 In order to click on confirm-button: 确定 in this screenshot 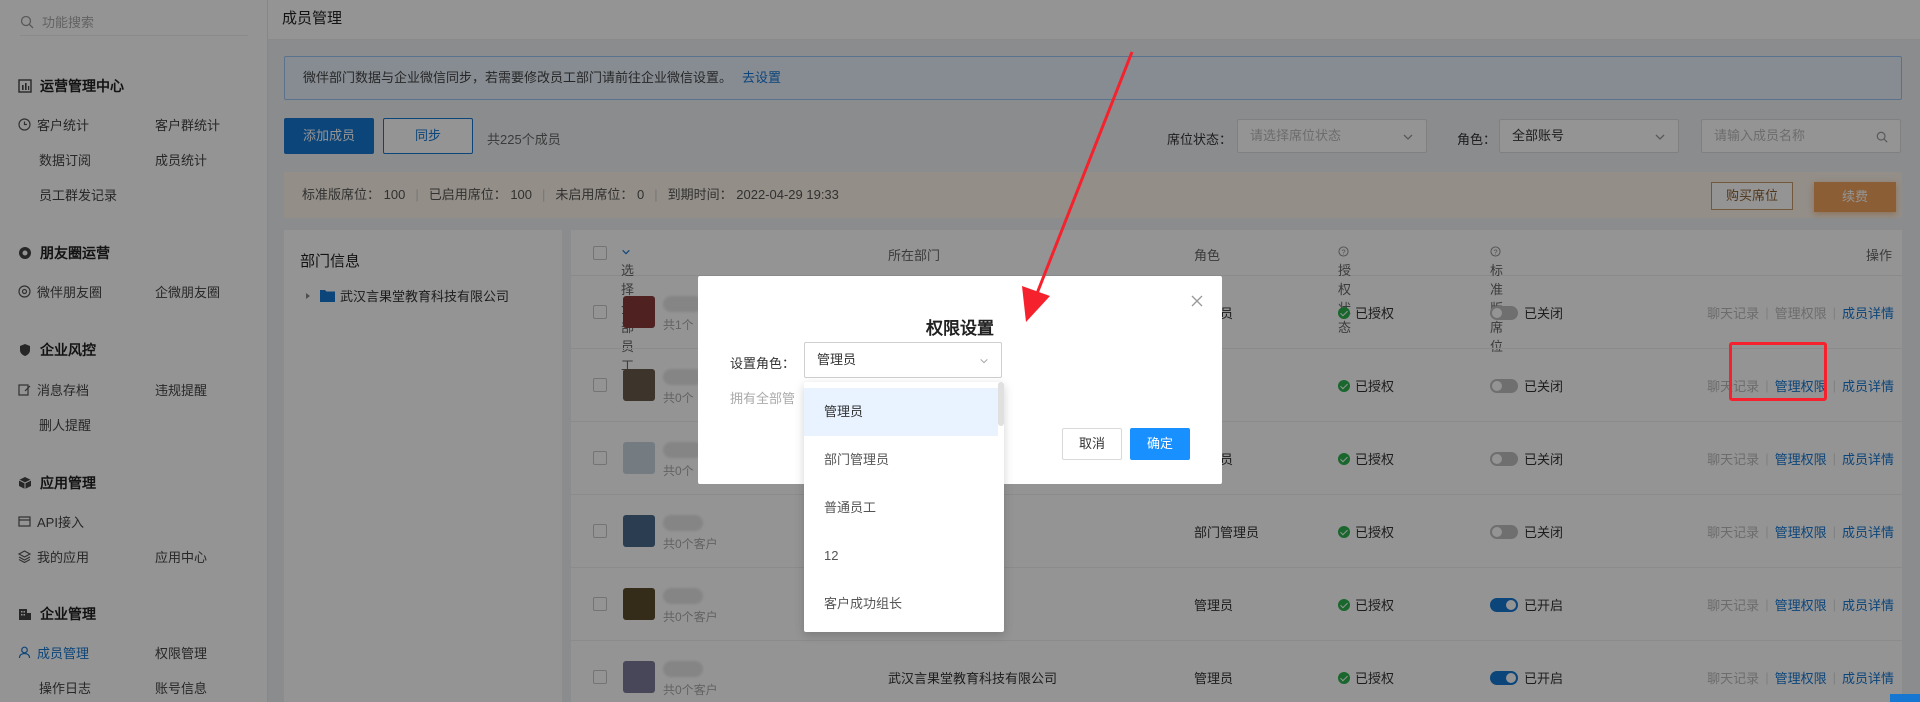, I will do `click(1160, 444)`.